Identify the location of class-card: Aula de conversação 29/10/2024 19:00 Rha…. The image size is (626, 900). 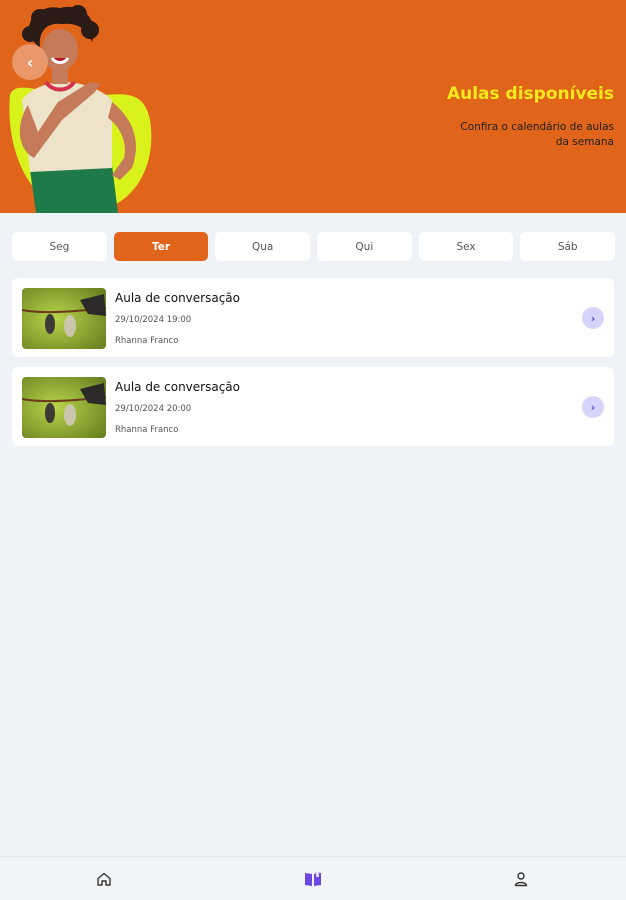
(313, 317).